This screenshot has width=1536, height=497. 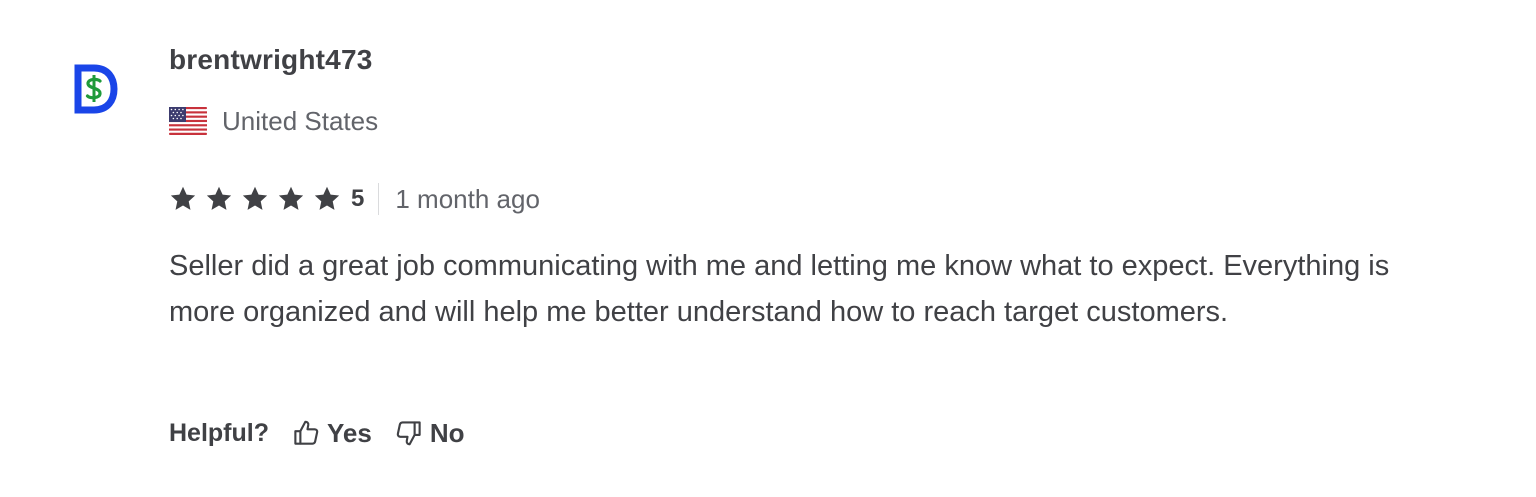 What do you see at coordinates (379, 199) in the screenshot?
I see `divider` at bounding box center [379, 199].